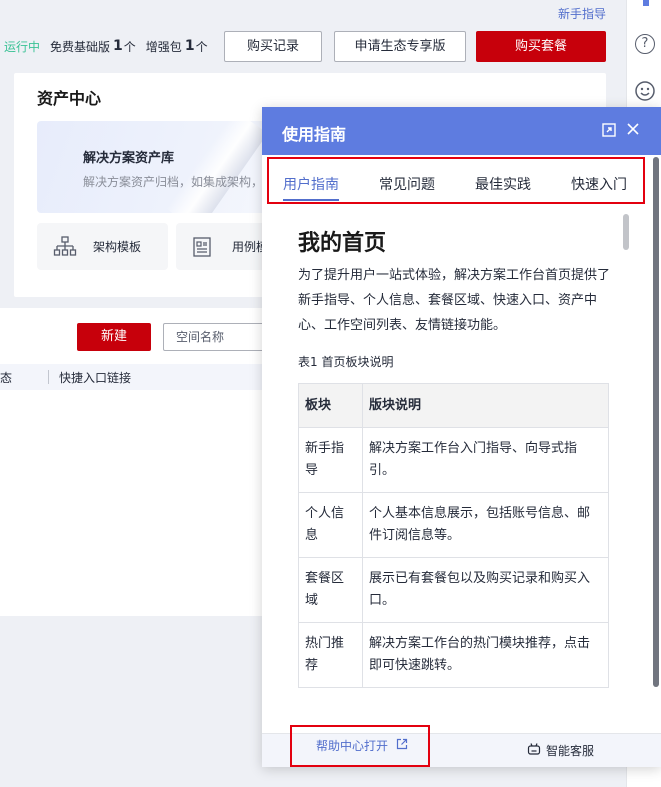 The height and width of the screenshot is (787, 661). I want to click on beginner-guide-link: 新手指导, so click(582, 13).